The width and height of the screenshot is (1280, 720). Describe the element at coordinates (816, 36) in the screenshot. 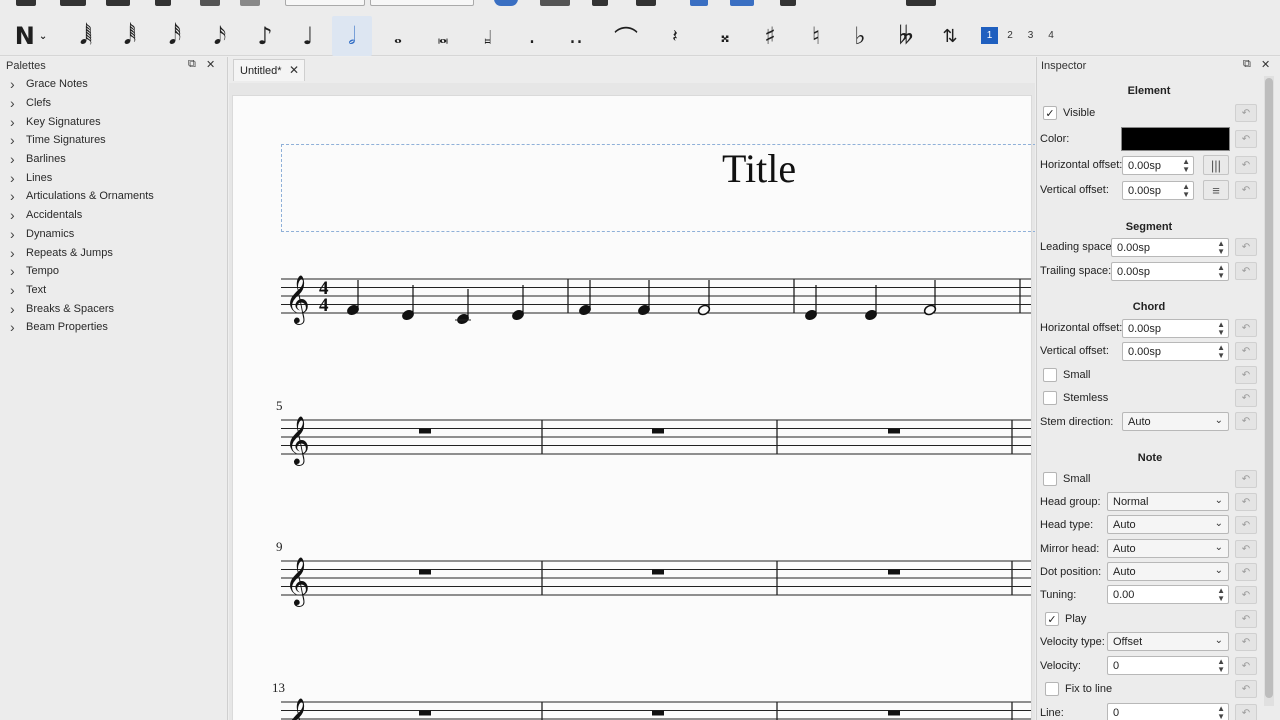

I see `natural-icon: ♮` at that location.